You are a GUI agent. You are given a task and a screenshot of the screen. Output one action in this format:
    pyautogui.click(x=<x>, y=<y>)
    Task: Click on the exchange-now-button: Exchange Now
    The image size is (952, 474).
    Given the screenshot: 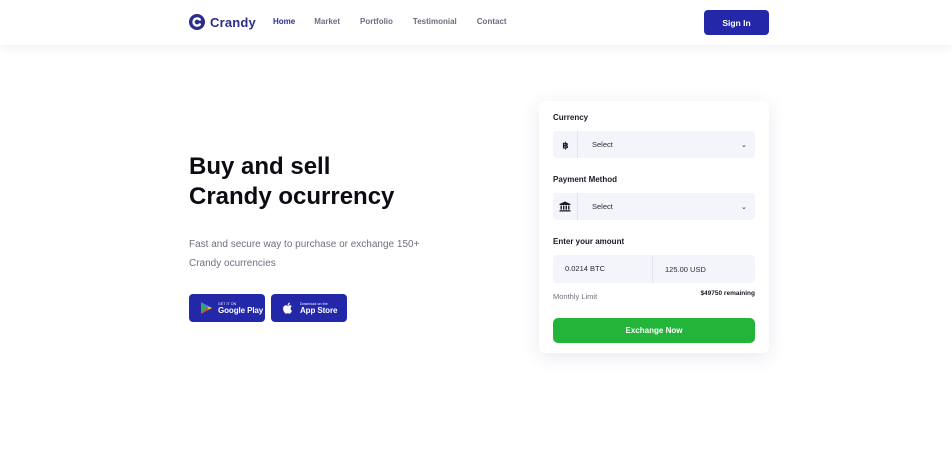 What is the action you would take?
    pyautogui.click(x=654, y=330)
    